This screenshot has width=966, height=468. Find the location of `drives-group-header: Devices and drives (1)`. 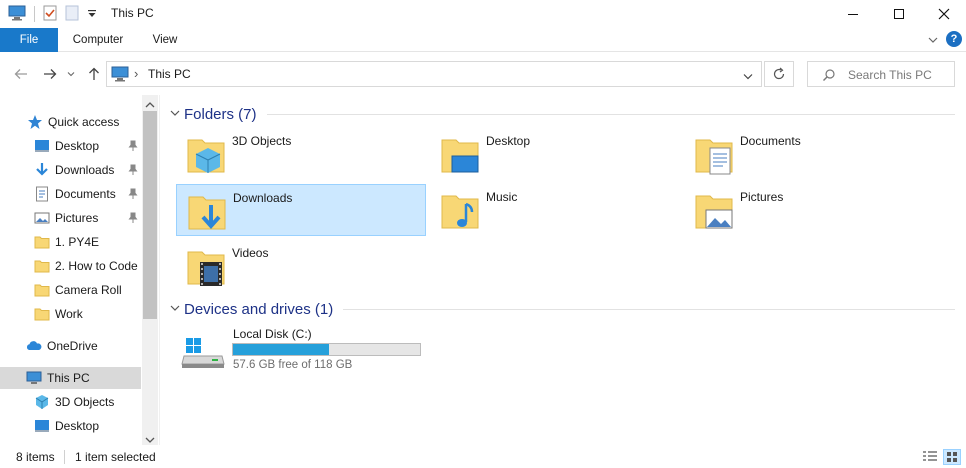

drives-group-header: Devices and drives (1) is located at coordinates (562, 309).